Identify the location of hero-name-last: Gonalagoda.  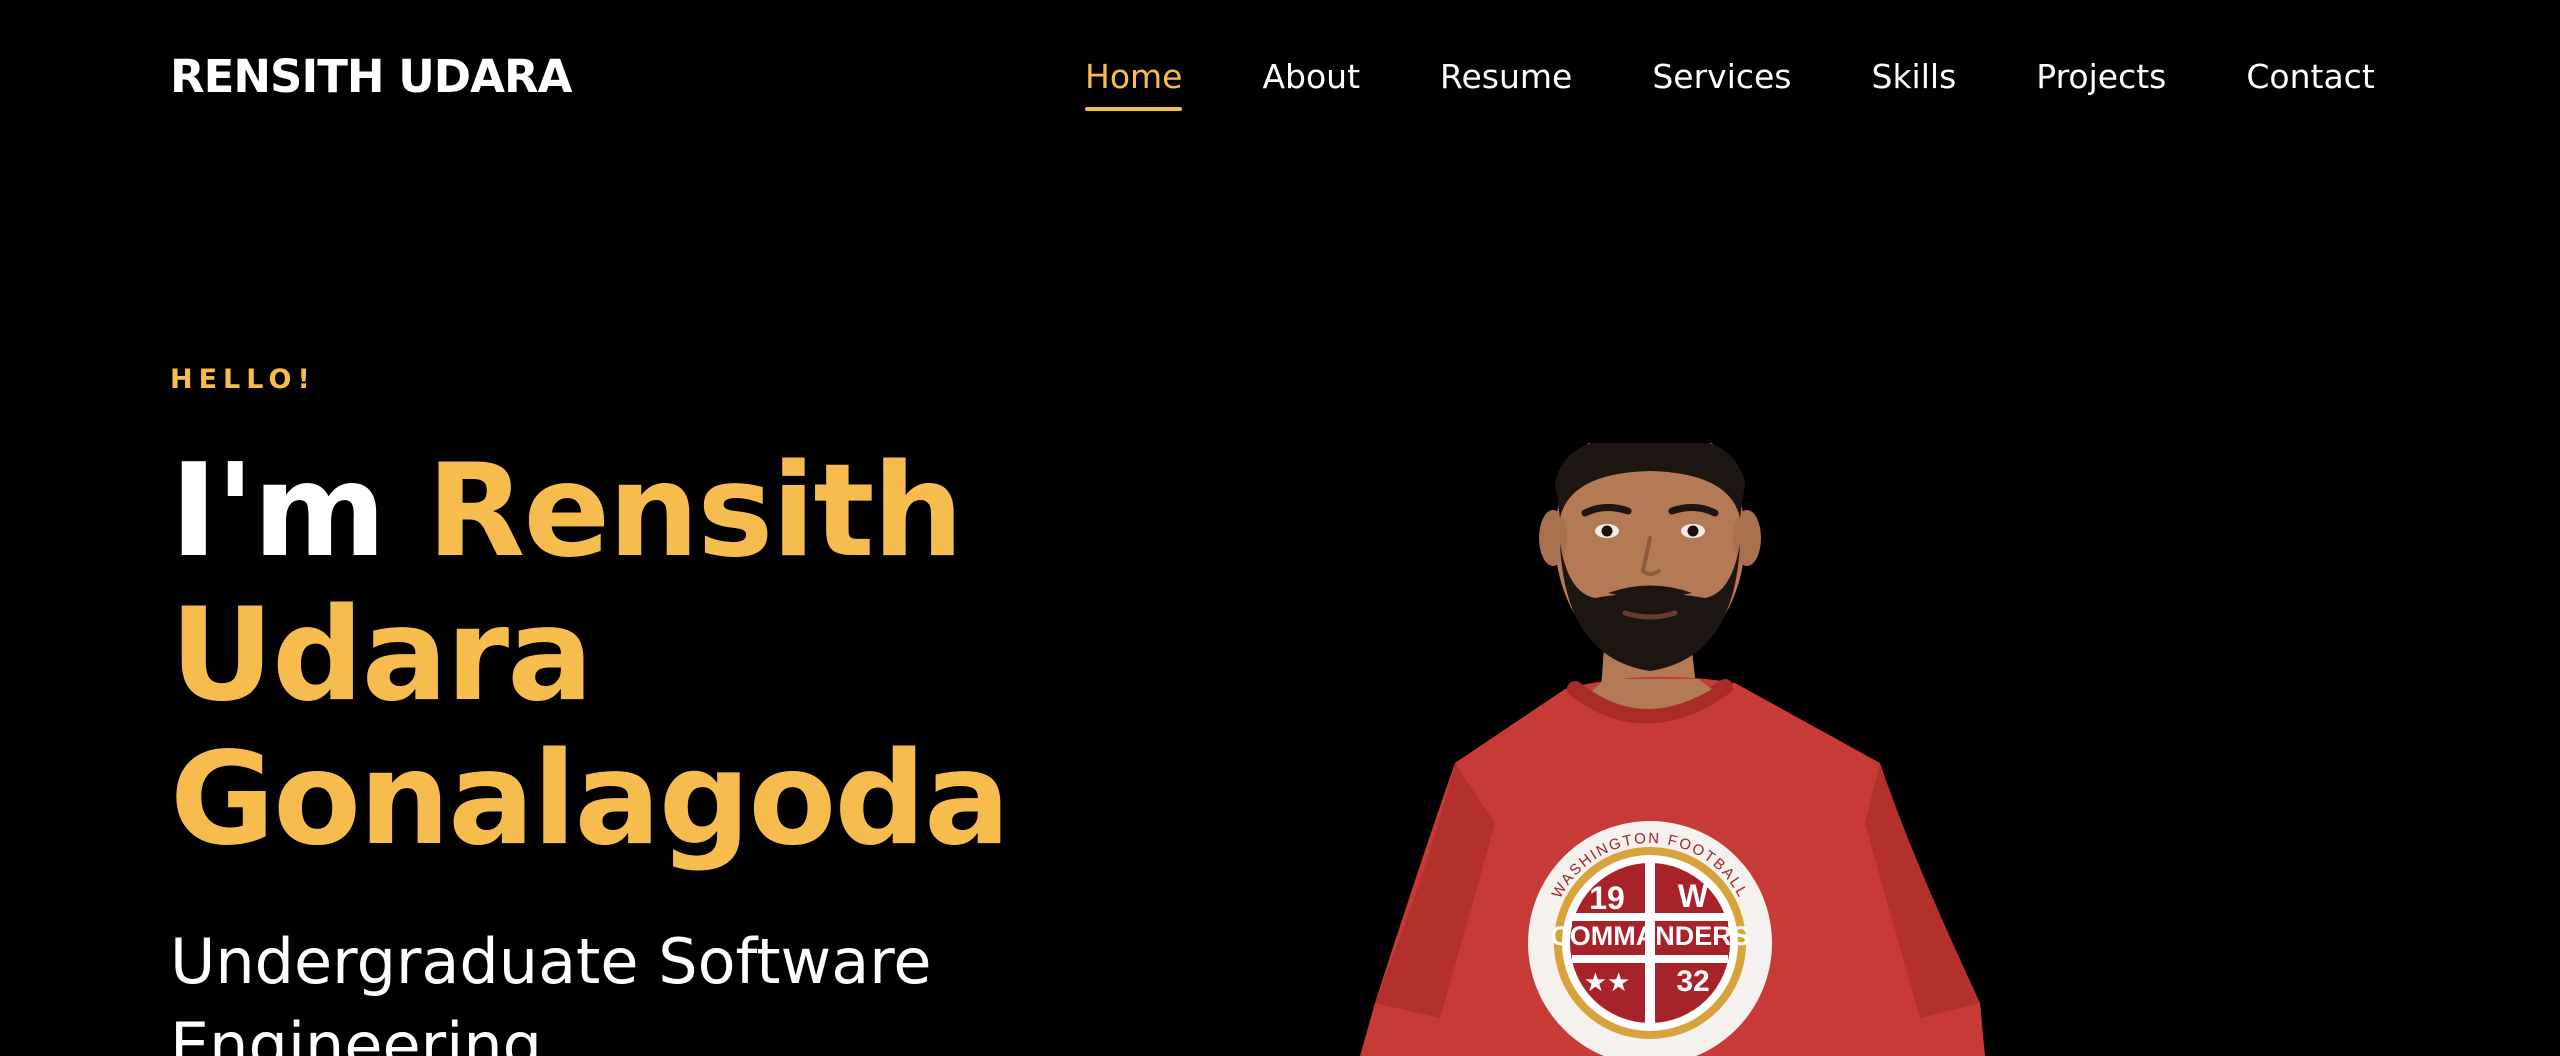
(590, 799).